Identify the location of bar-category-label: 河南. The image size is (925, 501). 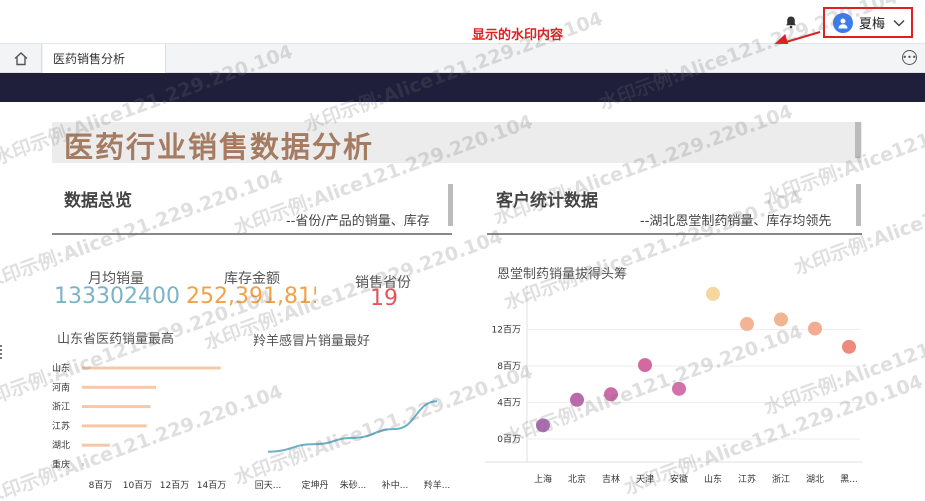
(61, 387).